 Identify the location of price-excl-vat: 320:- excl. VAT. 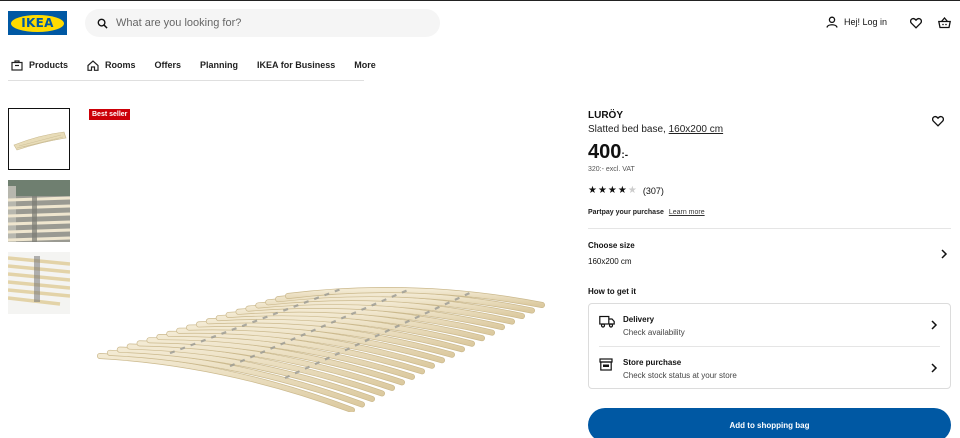
(611, 169).